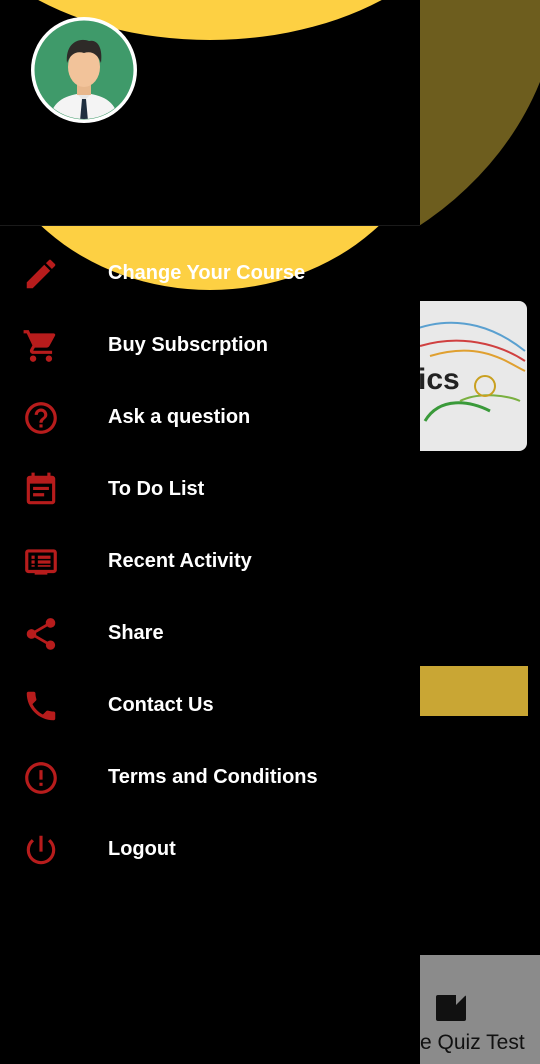 The image size is (540, 1064). I want to click on menu-item-terms: Terms and Conditions, so click(210, 778).